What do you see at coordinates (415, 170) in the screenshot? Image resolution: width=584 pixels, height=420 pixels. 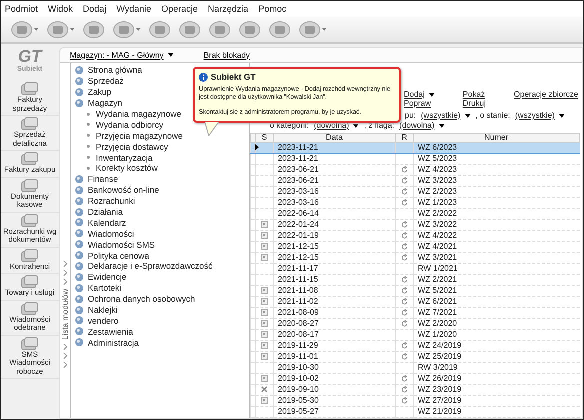 I see `table-row: 2023-06-21 WZ 4/2023` at bounding box center [415, 170].